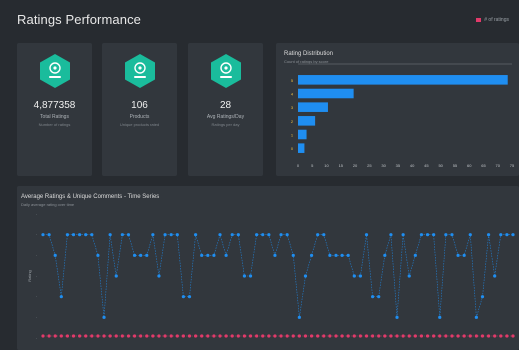  Describe the element at coordinates (292, 148) in the screenshot. I see `bar-category-label: 0` at that location.